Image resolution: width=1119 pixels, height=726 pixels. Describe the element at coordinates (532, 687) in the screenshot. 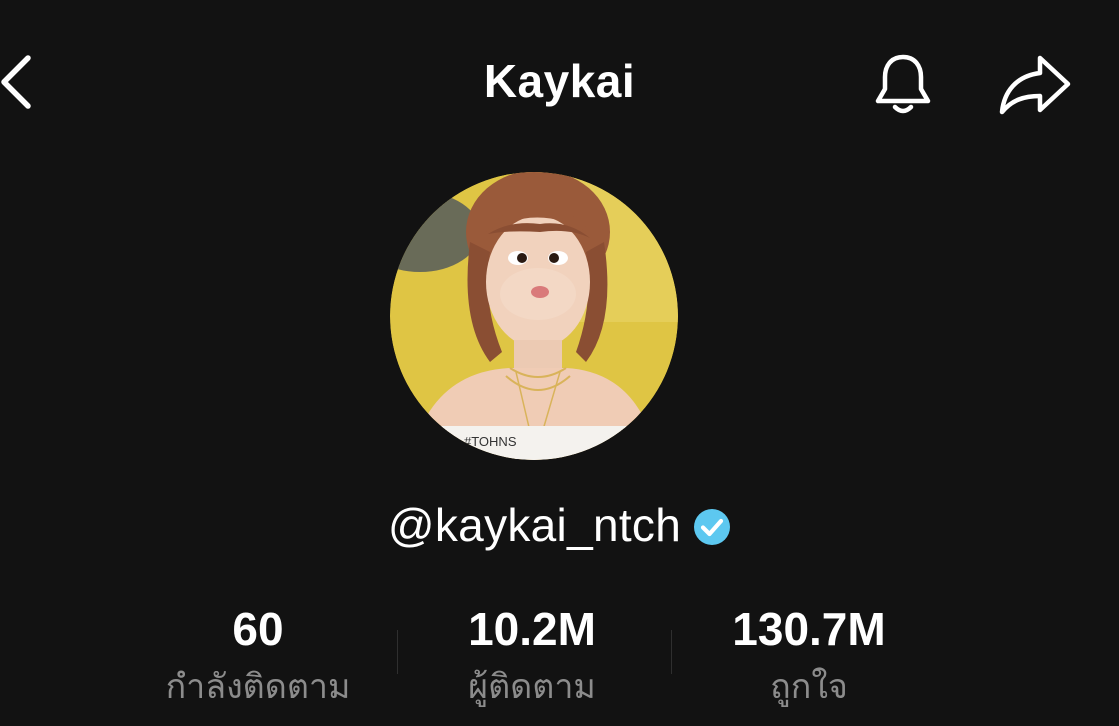

I see `followers-label: ผู้ติดตาม` at that location.